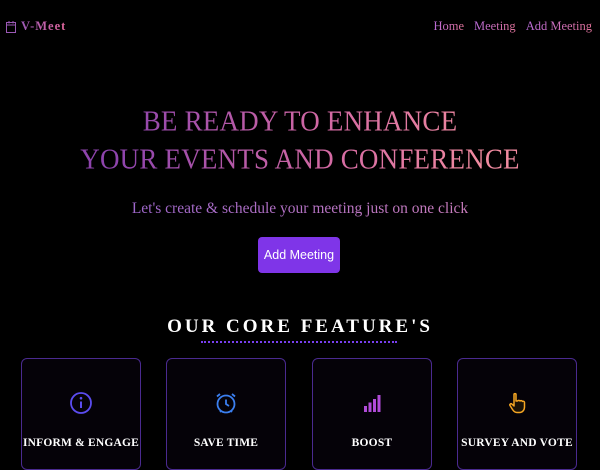  What do you see at coordinates (372, 443) in the screenshot?
I see `feature-label: BOOST` at bounding box center [372, 443].